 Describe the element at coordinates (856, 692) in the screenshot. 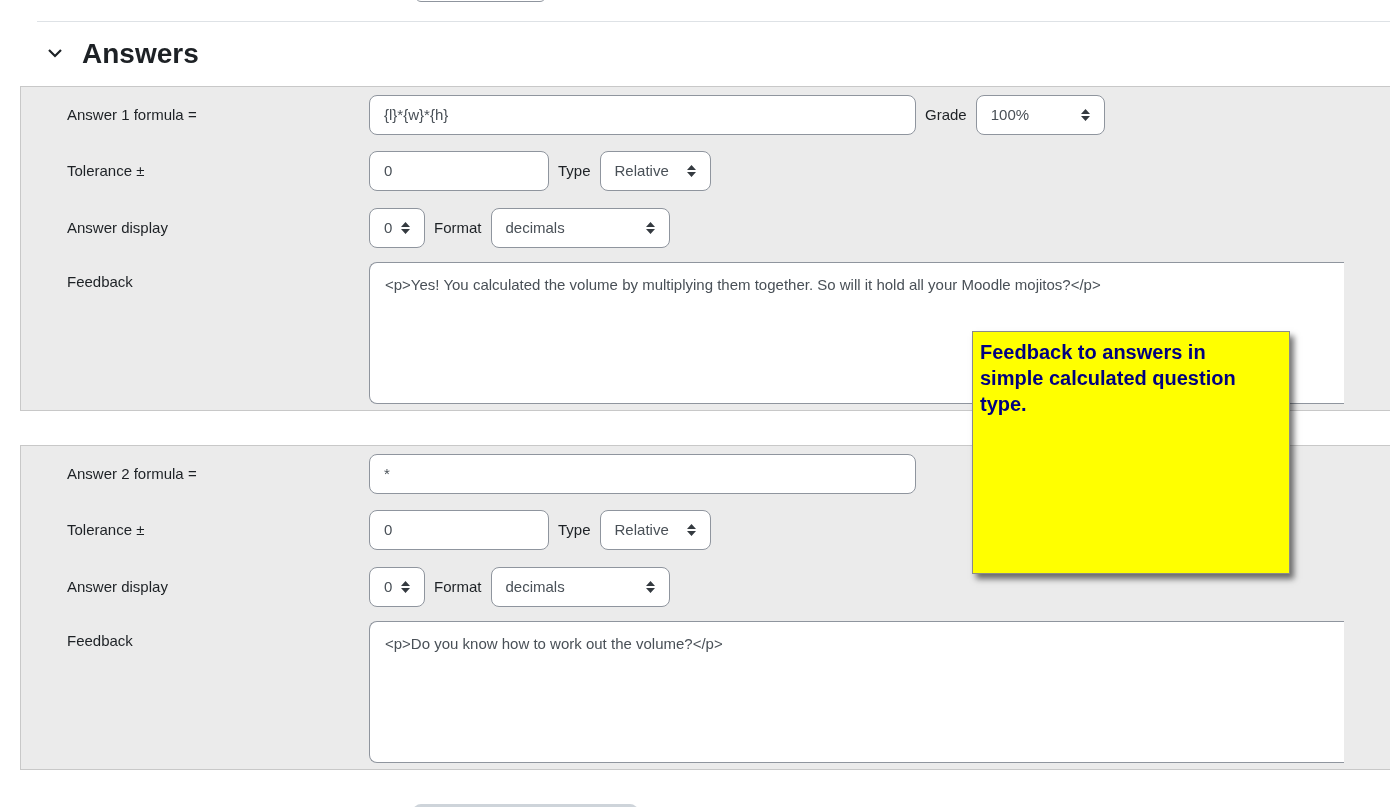

I see `feedback-textarea: <p>Do you know how to work out the volume?</p>` at that location.